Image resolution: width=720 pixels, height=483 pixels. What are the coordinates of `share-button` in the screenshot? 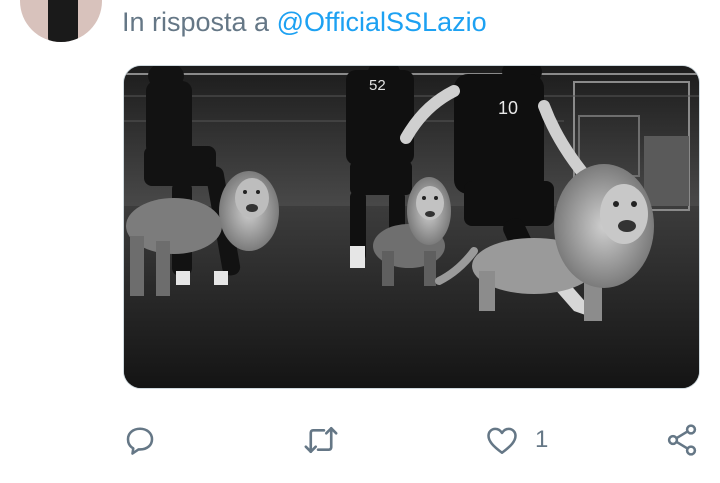 It's located at (682, 440).